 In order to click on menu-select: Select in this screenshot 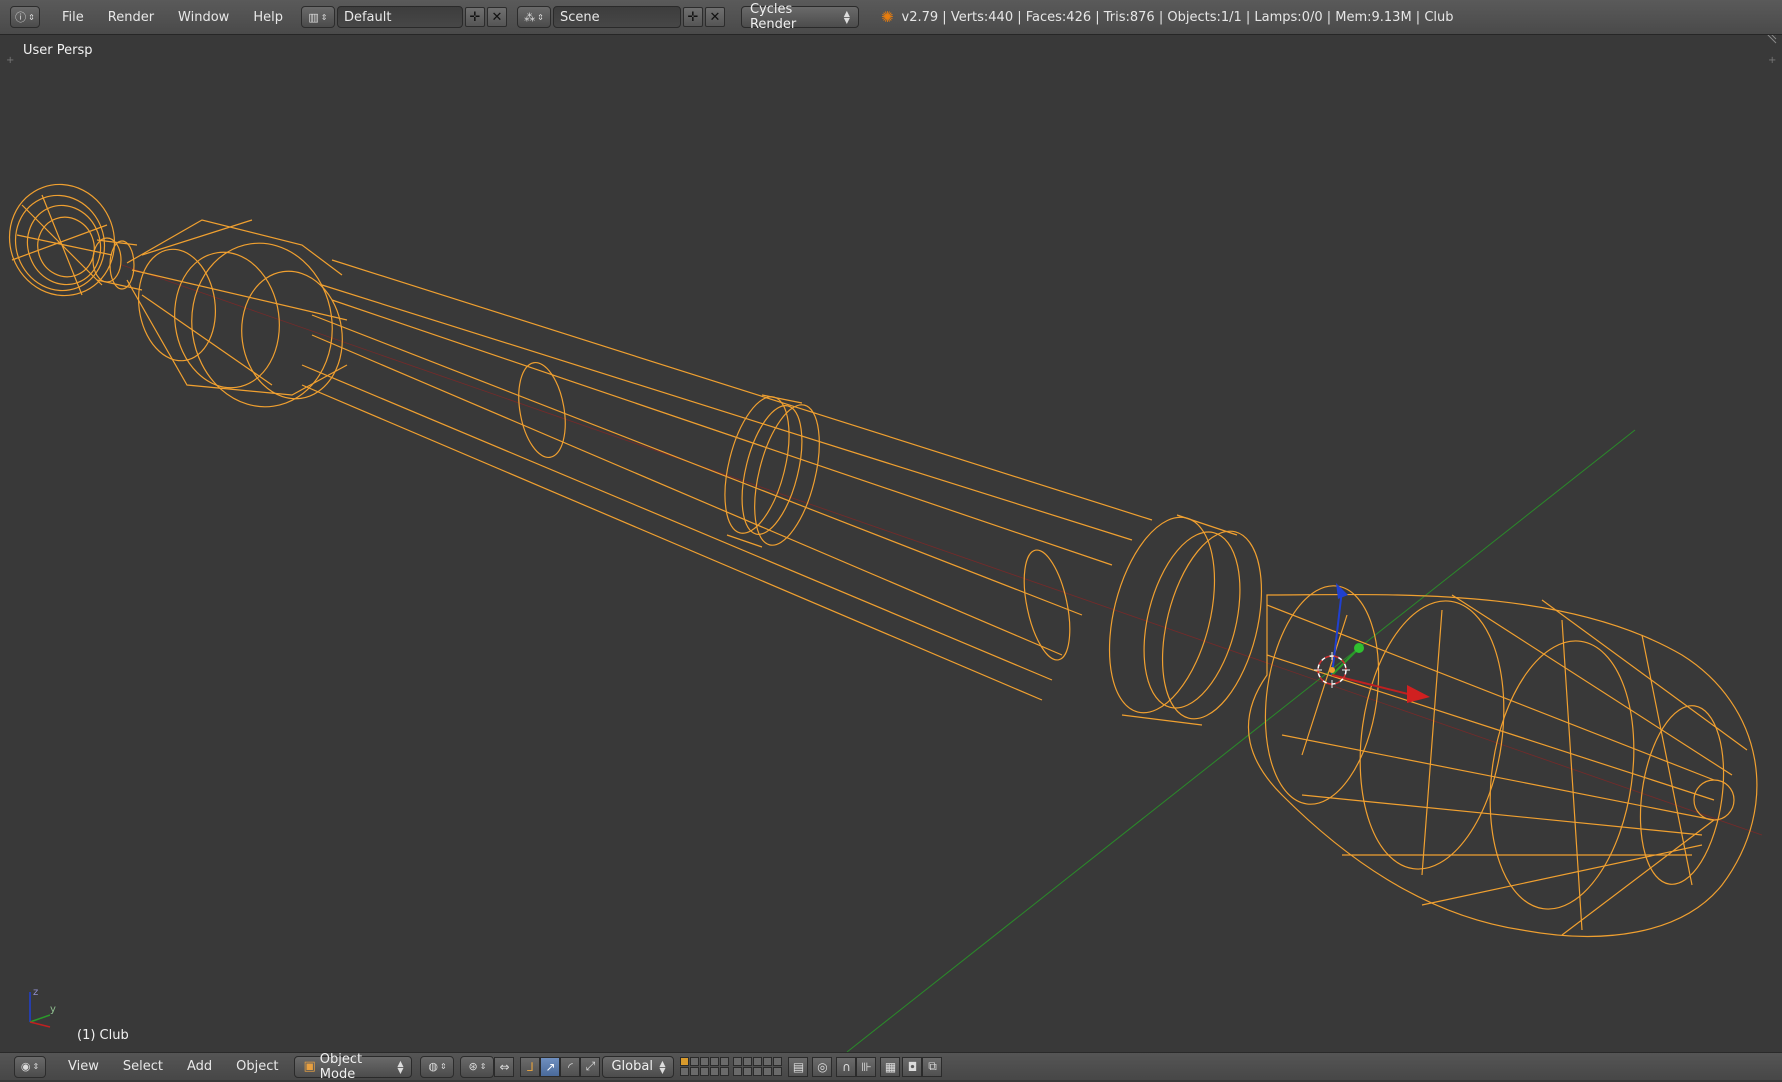, I will do `click(143, 1066)`.